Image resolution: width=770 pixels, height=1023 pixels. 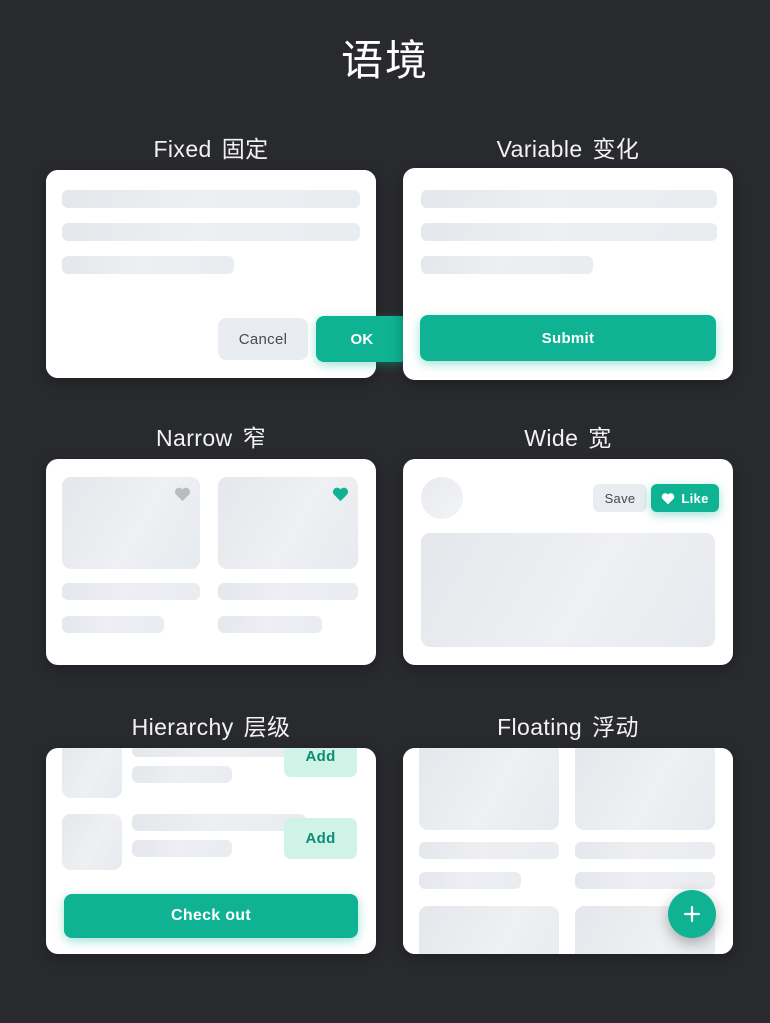 I want to click on section-label-wide-cjk: 宽, so click(x=600, y=438).